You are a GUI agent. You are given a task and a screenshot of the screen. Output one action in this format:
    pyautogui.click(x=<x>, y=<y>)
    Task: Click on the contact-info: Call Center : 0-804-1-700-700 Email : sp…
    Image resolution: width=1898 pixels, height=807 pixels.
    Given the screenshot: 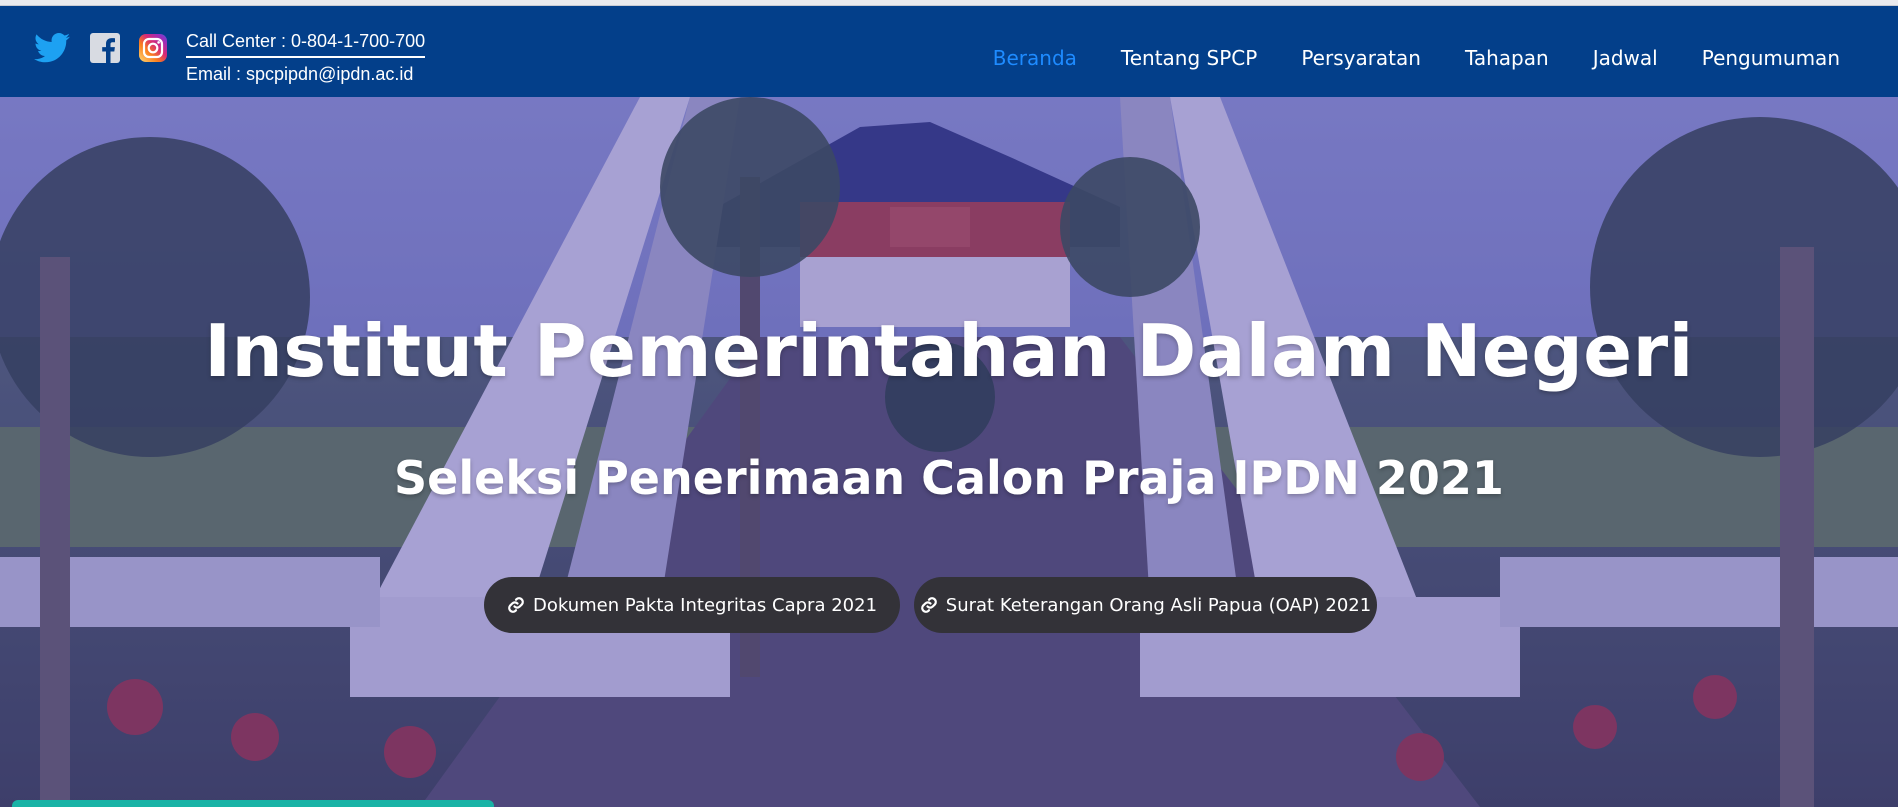 What is the action you would take?
    pyautogui.click(x=306, y=57)
    